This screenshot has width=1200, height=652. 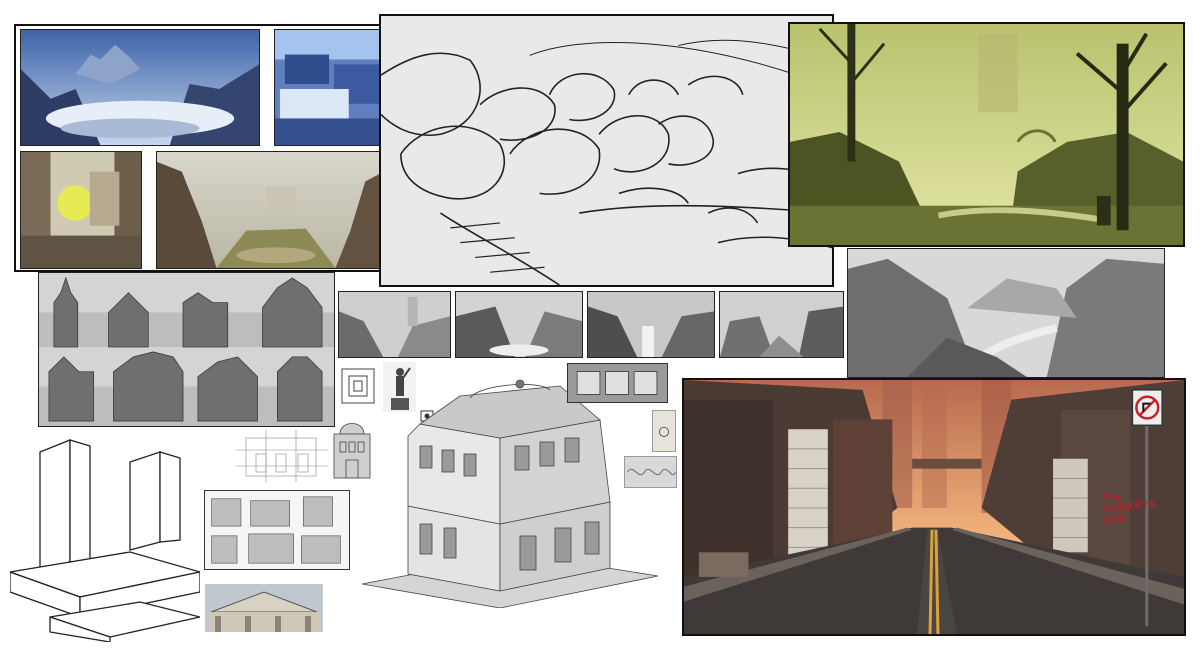 What do you see at coordinates (105, 537) in the screenshot?
I see `perspective-block-sketch` at bounding box center [105, 537].